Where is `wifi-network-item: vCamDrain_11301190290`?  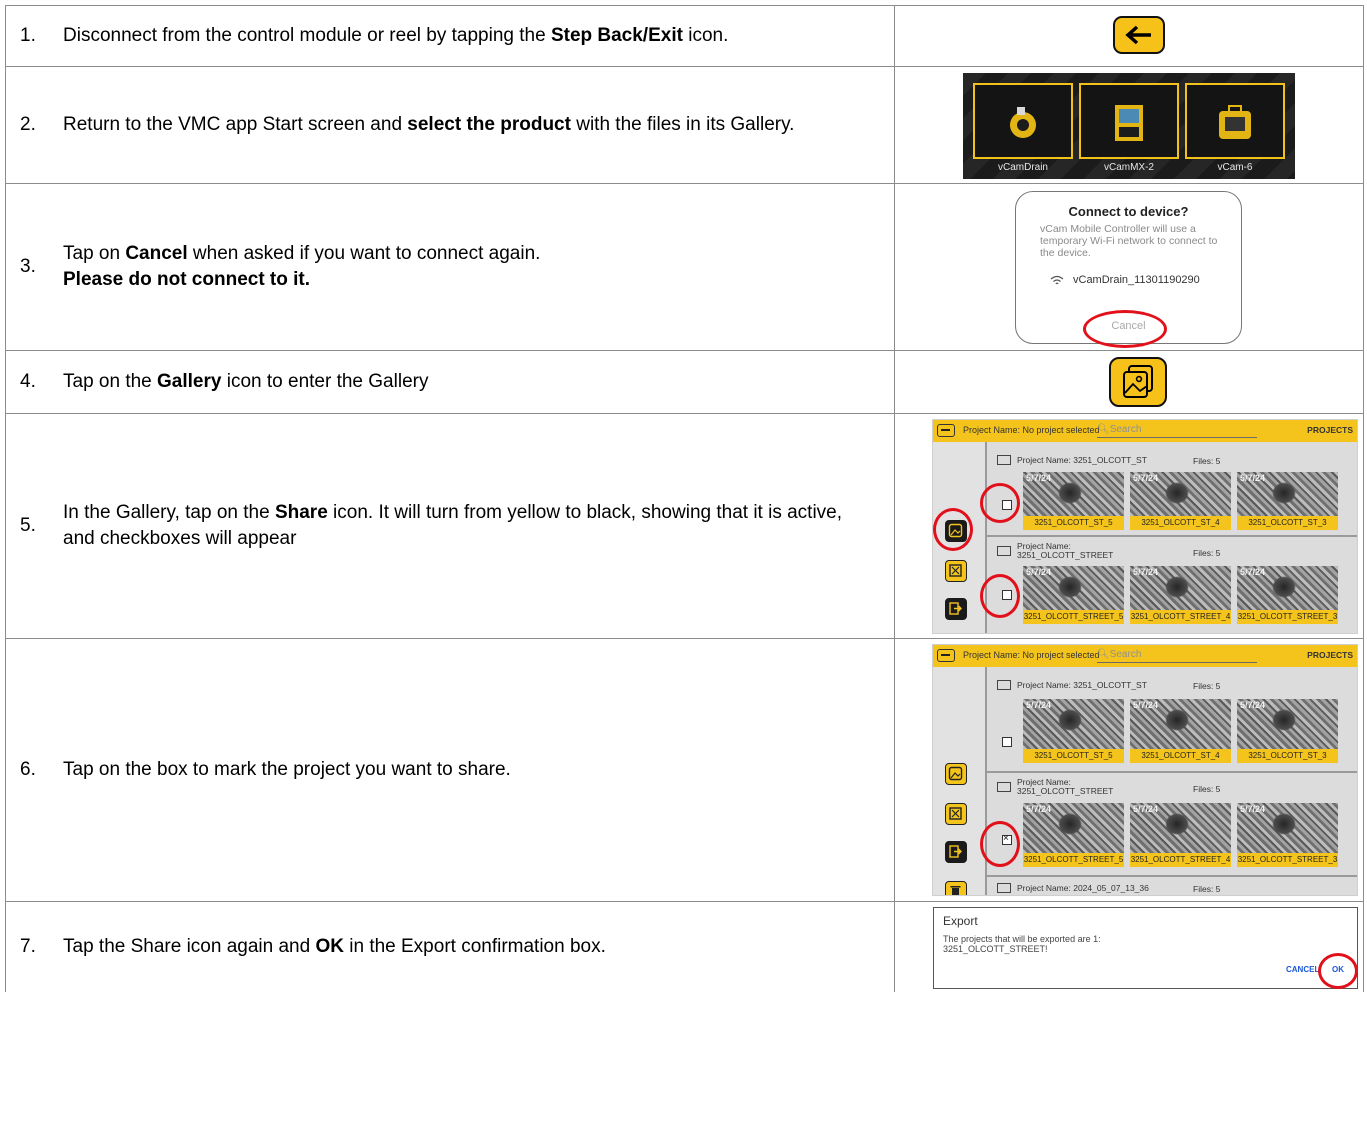
wifi-network-item: vCamDrain_11301190290 is located at coordinates (1125, 280).